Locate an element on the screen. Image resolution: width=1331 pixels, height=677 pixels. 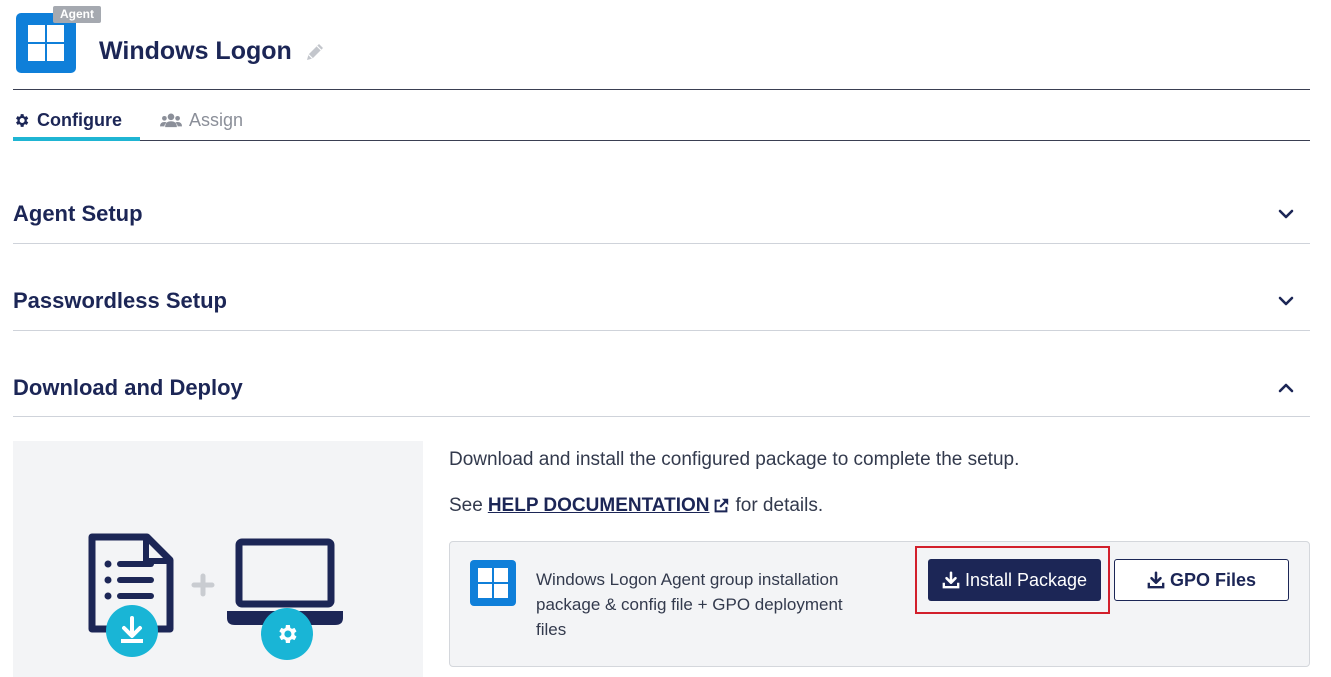
chevron-up-icon is located at coordinates (1286, 388).